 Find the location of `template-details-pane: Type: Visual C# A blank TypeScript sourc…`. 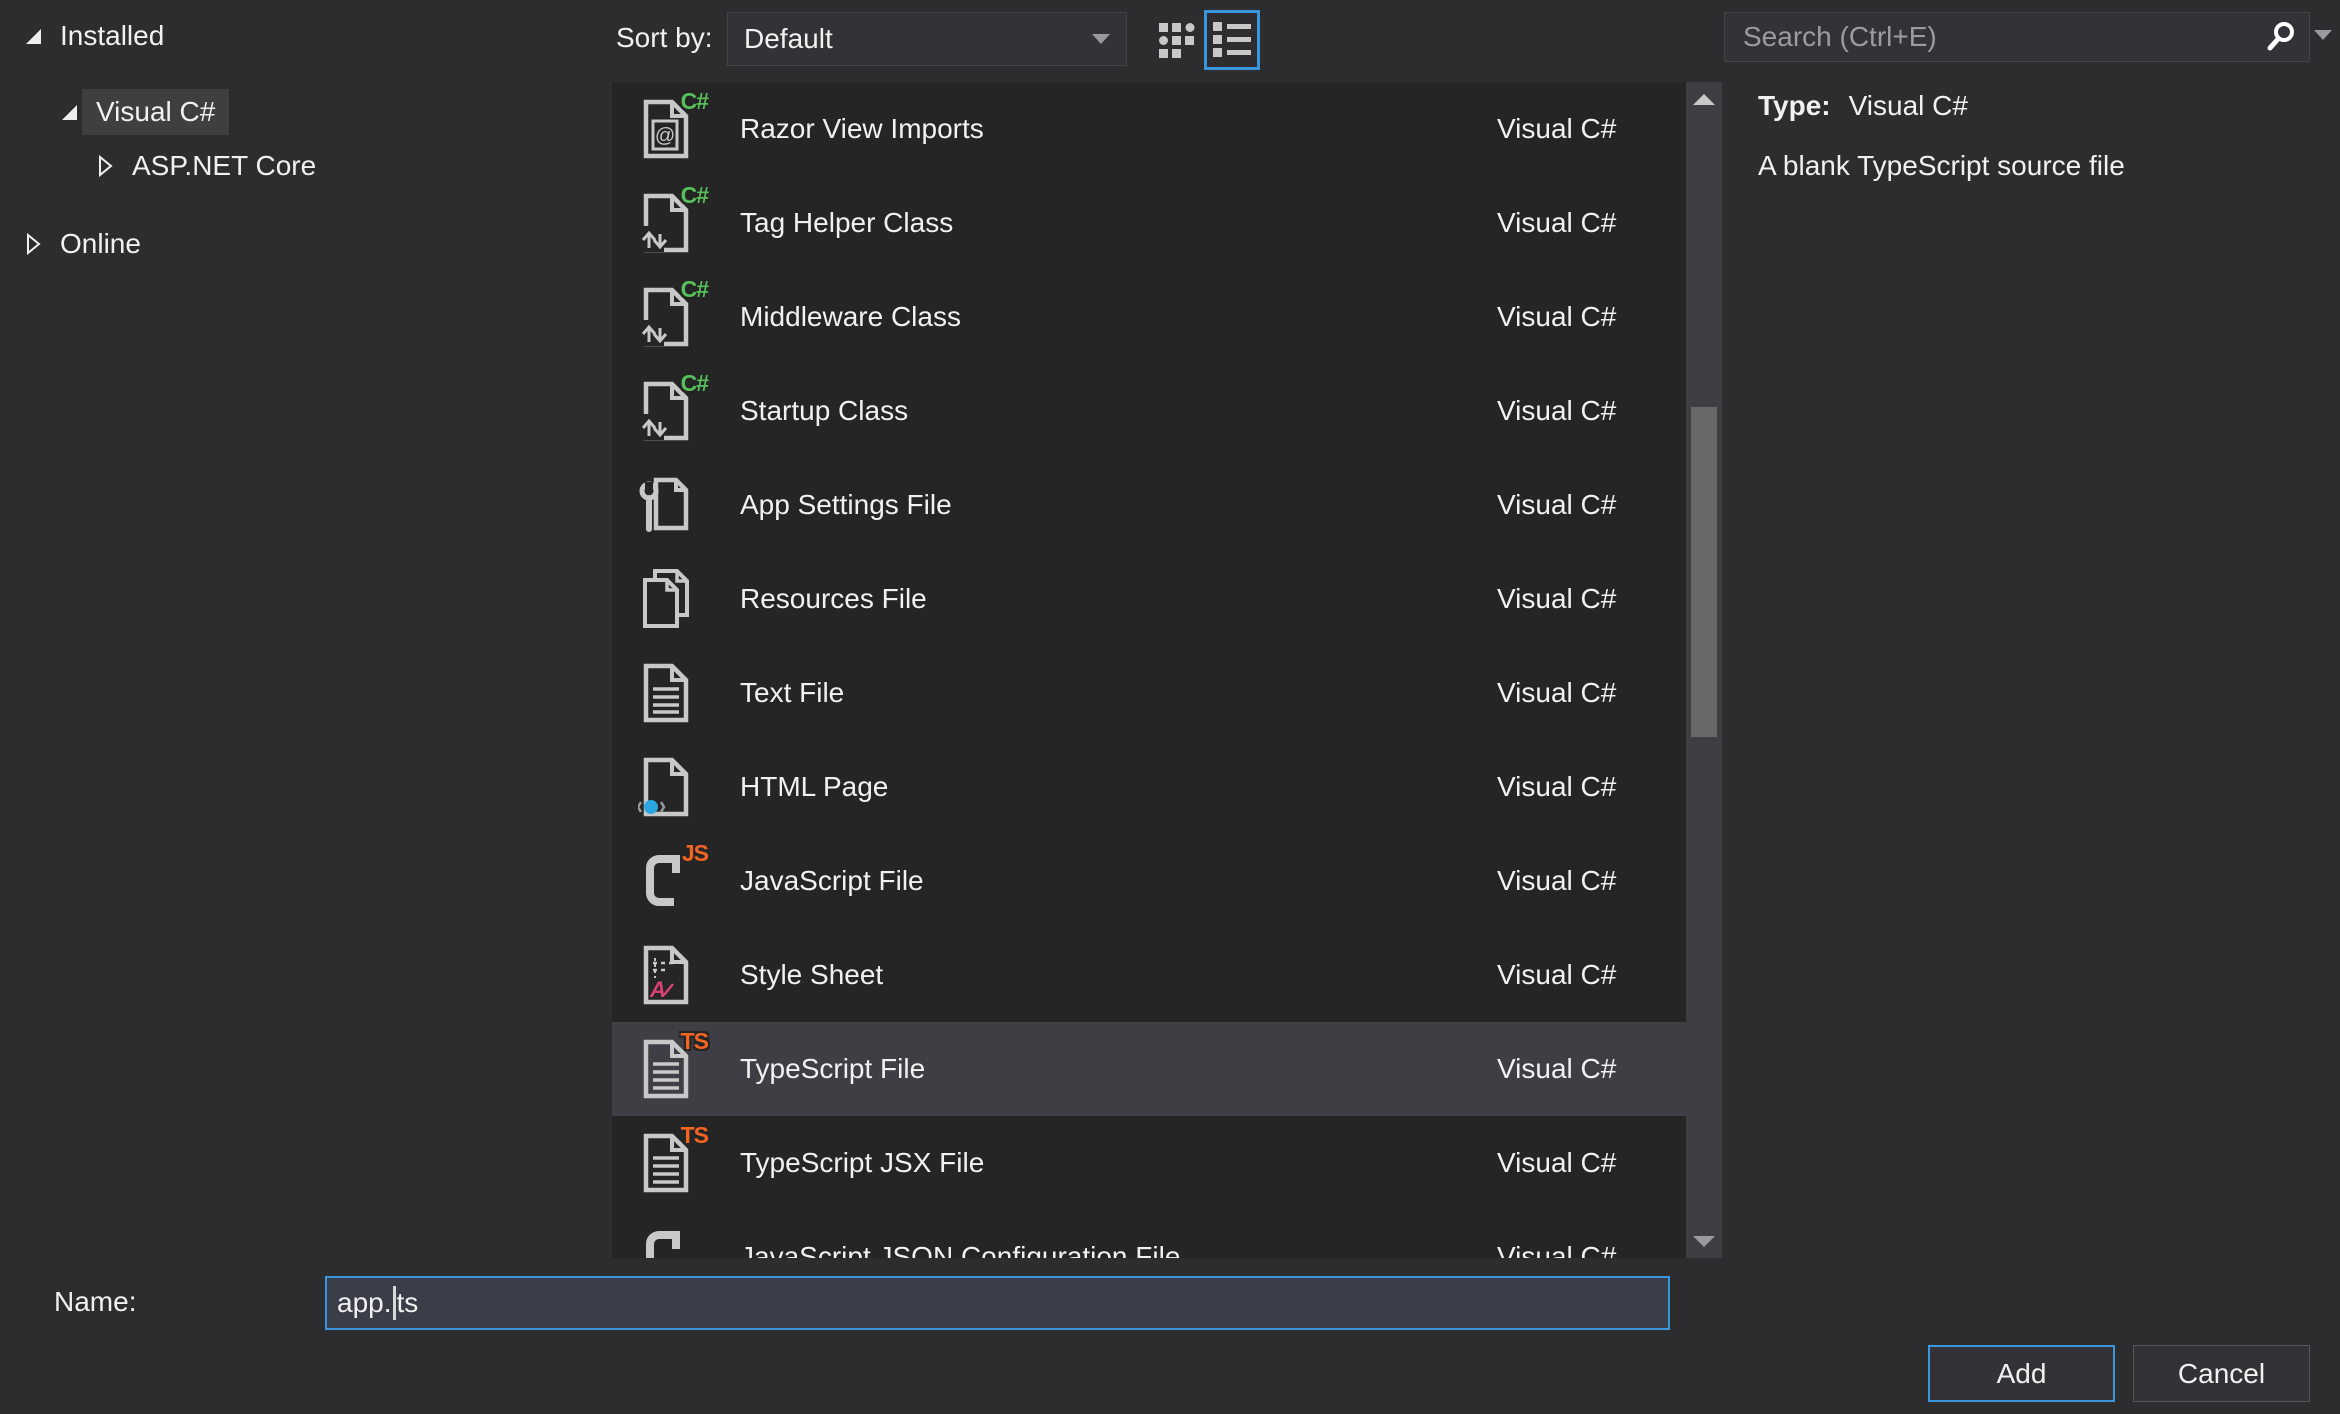

template-details-pane: Type: Visual C# A blank TypeScript sourc… is located at coordinates (2038, 136).